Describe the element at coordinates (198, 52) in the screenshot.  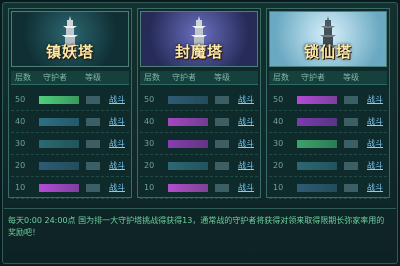
I see `tower-name: 封魔塔` at that location.